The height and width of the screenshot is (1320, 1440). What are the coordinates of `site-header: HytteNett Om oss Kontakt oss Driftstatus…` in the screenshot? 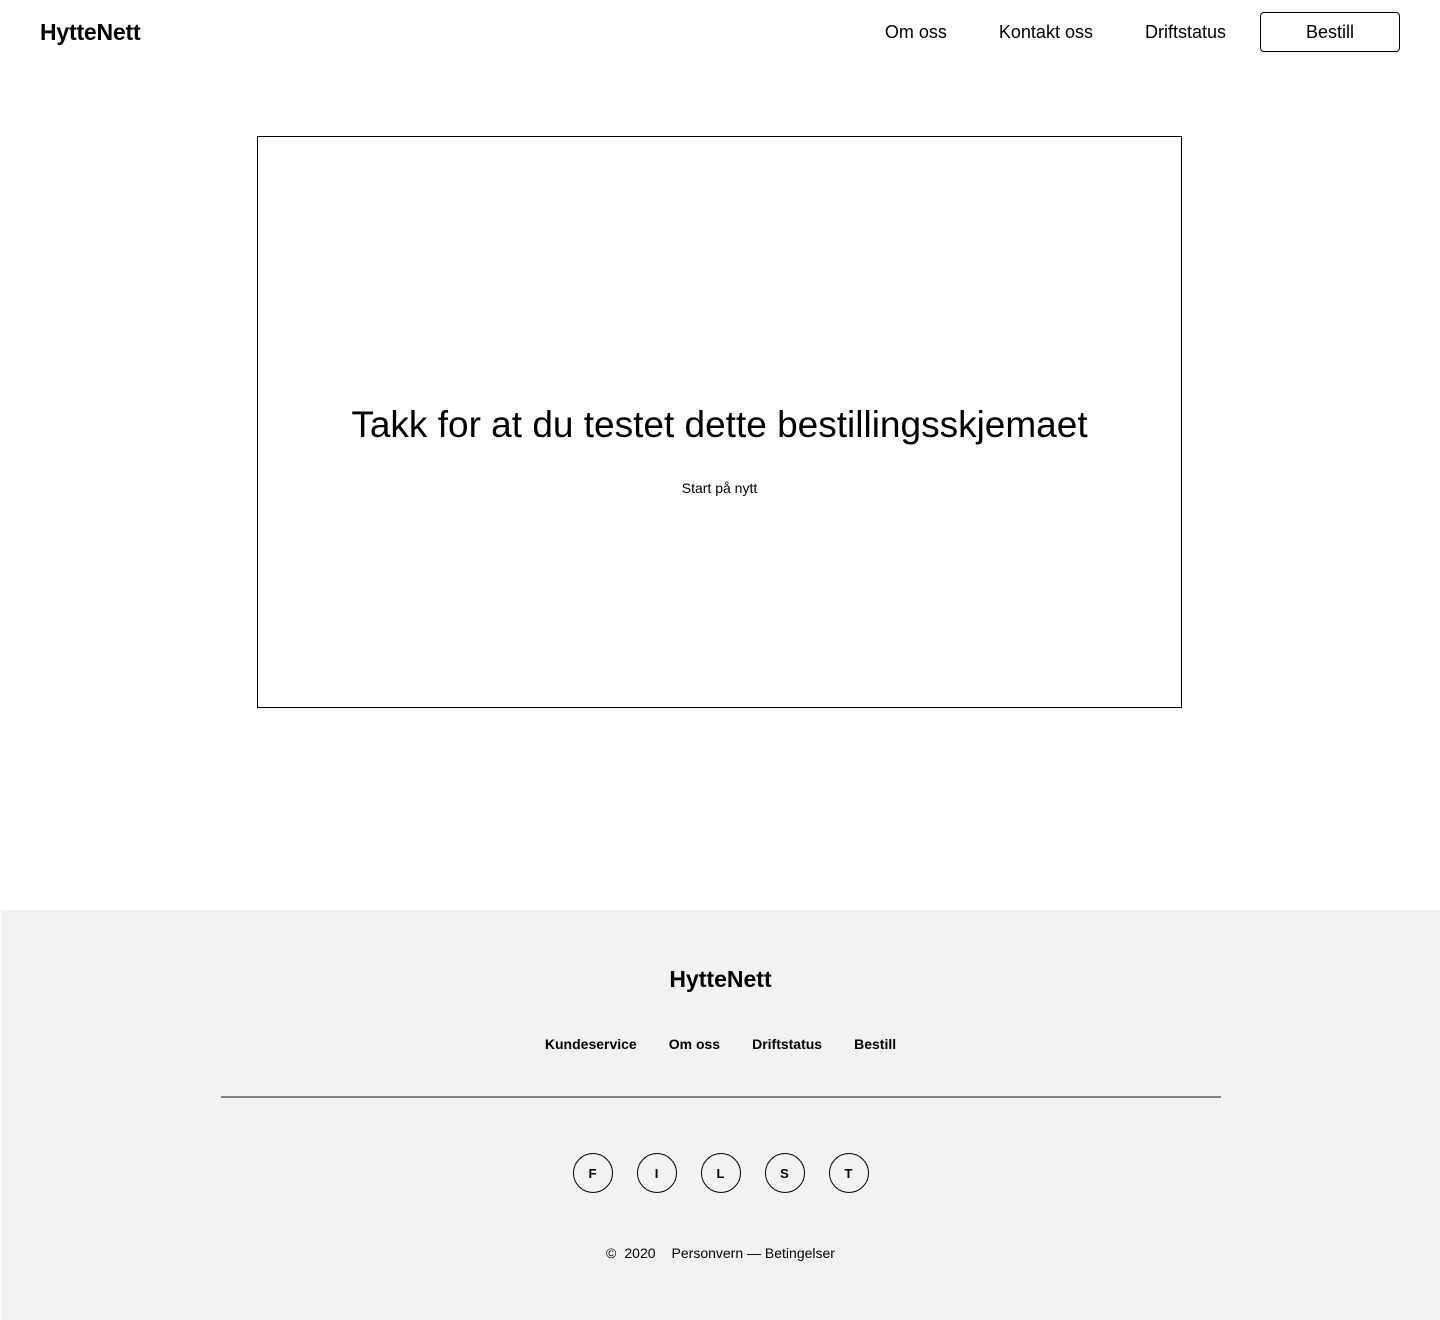 It's located at (720, 32).